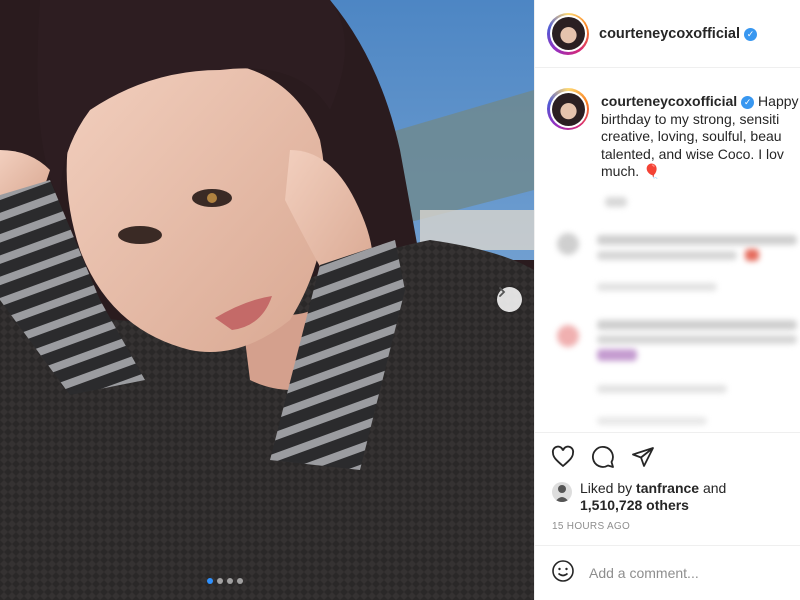 The height and width of the screenshot is (600, 800). I want to click on likes-text: Liked by tanfrance and 1,510,728 others, so click(653, 496).